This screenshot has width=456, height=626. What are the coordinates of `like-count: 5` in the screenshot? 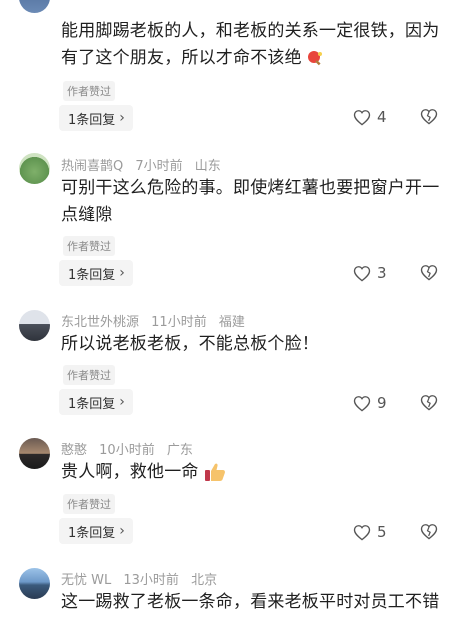 It's located at (382, 532).